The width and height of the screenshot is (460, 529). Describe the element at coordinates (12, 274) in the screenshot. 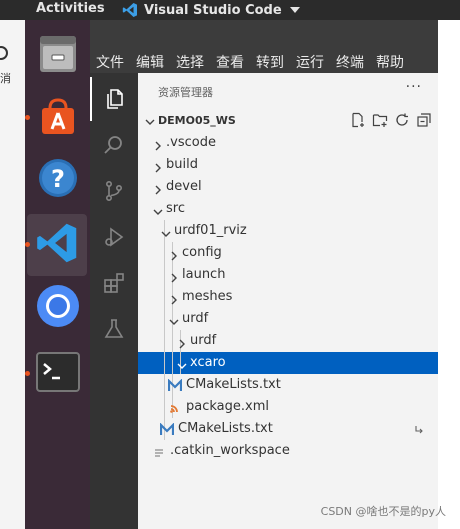

I see `background-window: 消` at that location.